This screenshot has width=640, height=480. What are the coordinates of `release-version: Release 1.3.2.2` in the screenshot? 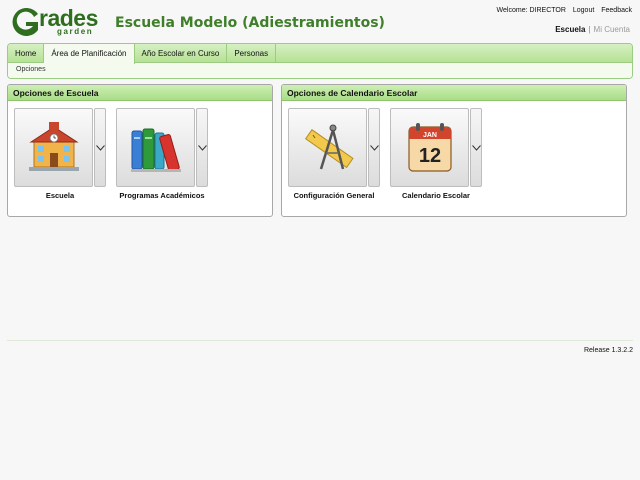 It's located at (608, 350).